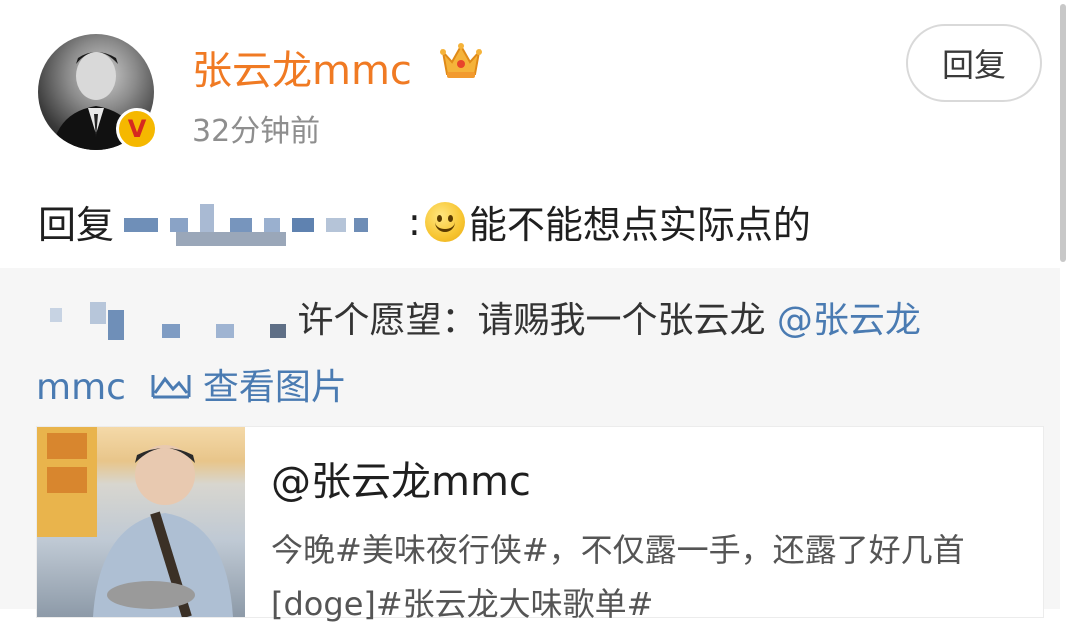  What do you see at coordinates (76, 225) in the screenshot?
I see `comment-prefix: 回复` at bounding box center [76, 225].